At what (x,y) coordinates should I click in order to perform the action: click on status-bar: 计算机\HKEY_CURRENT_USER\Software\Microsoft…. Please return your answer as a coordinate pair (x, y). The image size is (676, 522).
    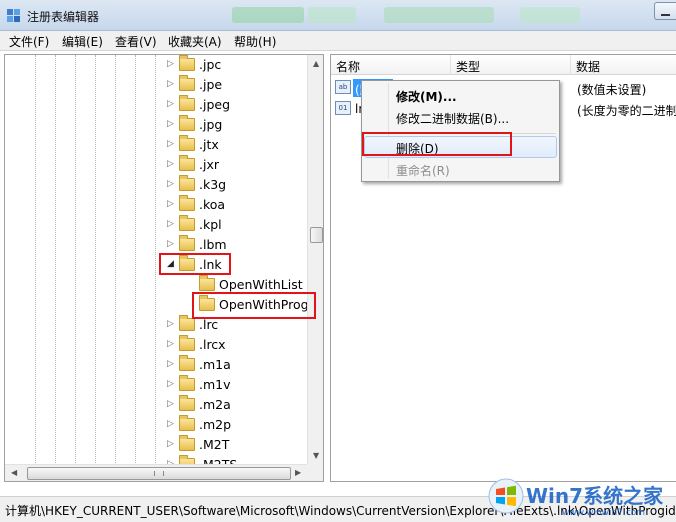
    Looking at the image, I should click on (338, 509).